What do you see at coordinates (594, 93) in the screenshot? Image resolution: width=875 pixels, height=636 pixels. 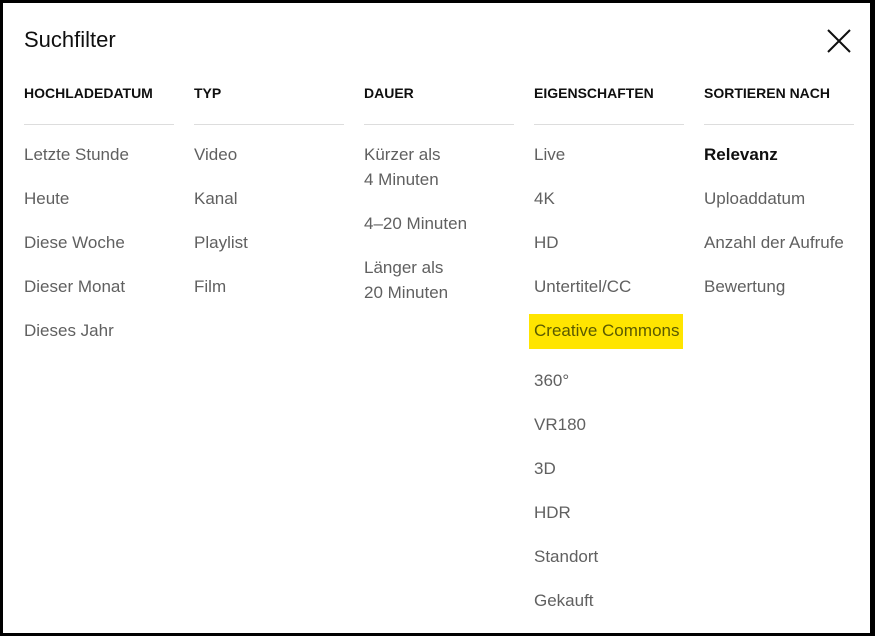 I see `column-header: EIGENSCHAFTEN` at bounding box center [594, 93].